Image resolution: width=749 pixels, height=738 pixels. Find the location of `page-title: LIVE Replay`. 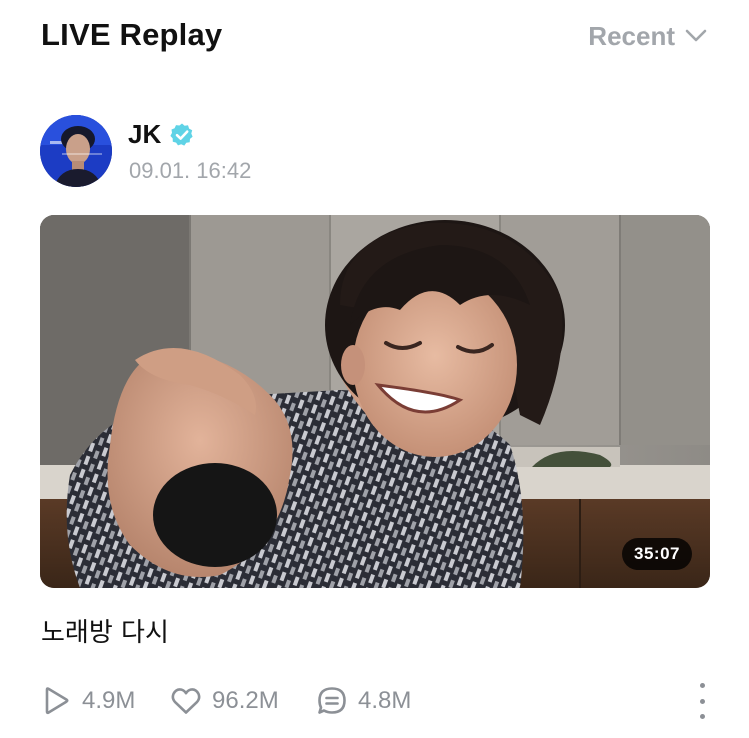

page-title: LIVE Replay is located at coordinates (132, 34).